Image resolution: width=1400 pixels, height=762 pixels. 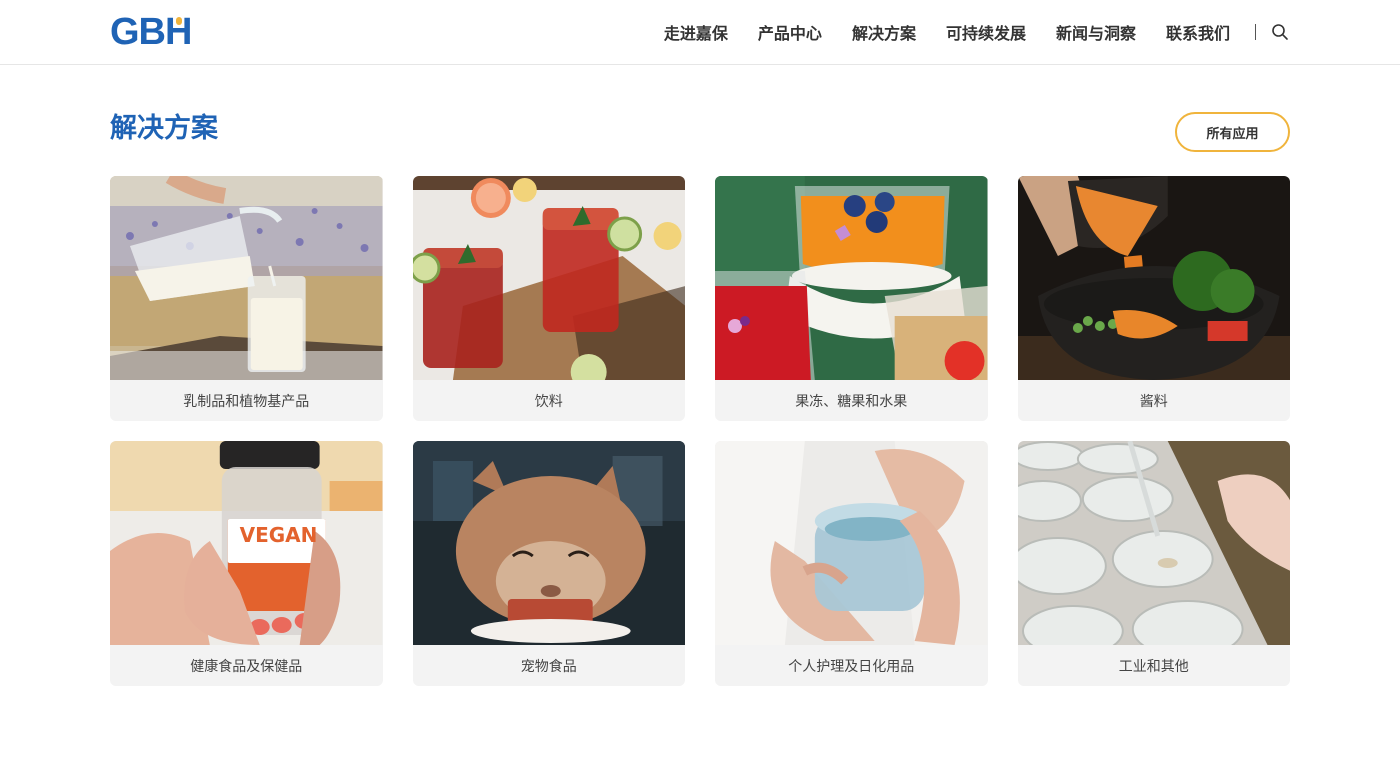 I want to click on site-header: GBH 走进嘉保 产品中心 解决方案 可持续发展 新闻与洞察 联系我们, so click(x=700, y=32).